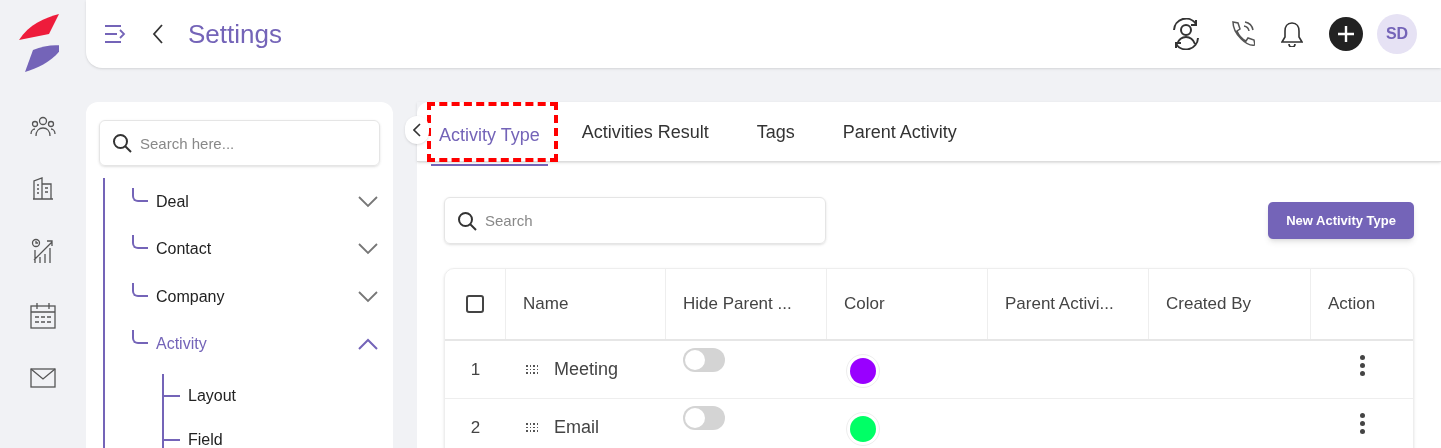  Describe the element at coordinates (1242, 34) in the screenshot. I see `phone-icon` at that location.